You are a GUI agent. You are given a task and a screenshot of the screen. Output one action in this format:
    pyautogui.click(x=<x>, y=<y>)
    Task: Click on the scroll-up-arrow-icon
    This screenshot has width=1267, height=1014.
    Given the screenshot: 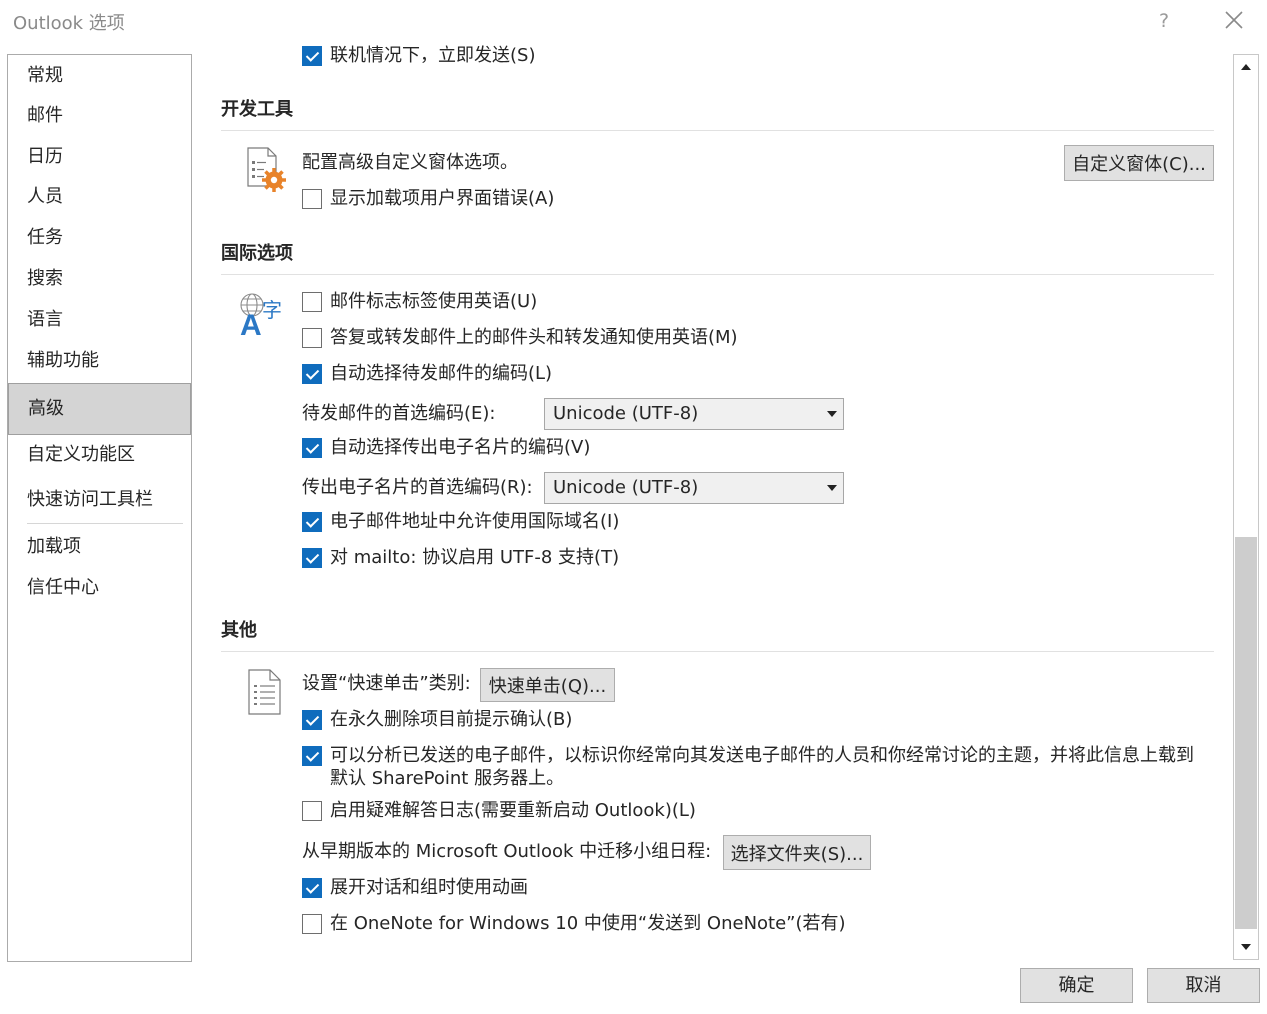 What is the action you would take?
    pyautogui.click(x=1246, y=67)
    